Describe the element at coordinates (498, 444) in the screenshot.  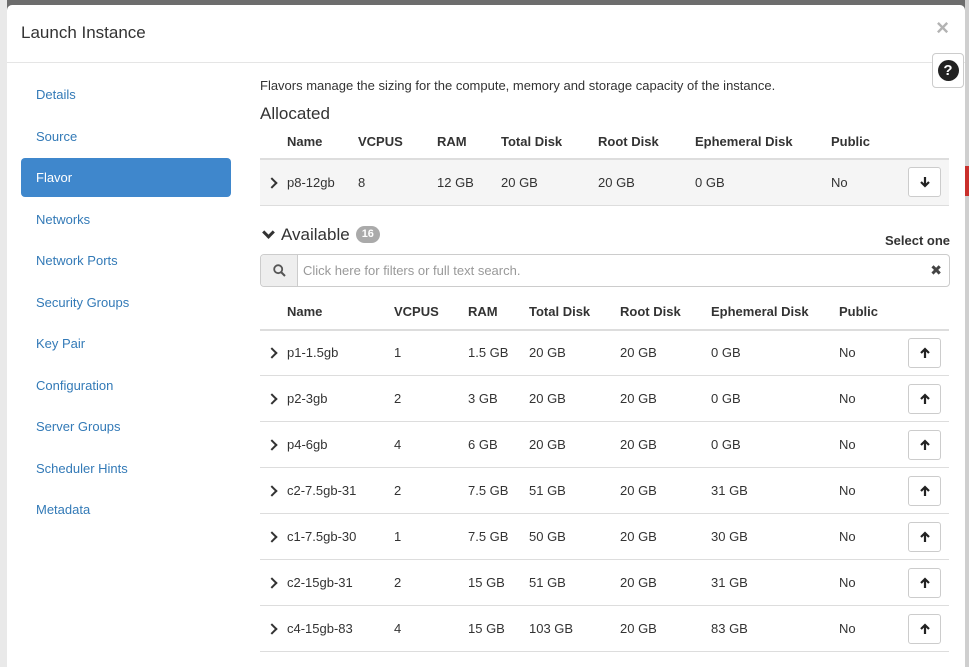
I see `ram-cell: 6 GB` at that location.